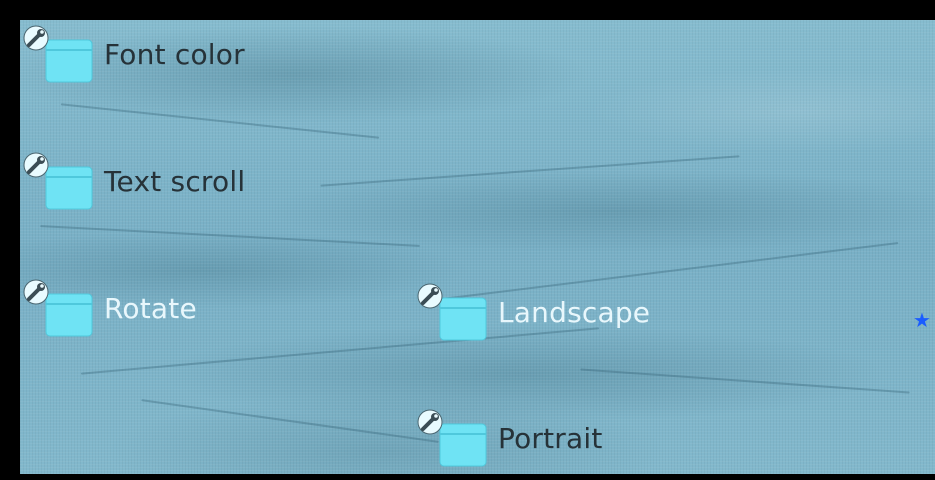  I want to click on menu-item-rotate: Rotate, so click(109, 308).